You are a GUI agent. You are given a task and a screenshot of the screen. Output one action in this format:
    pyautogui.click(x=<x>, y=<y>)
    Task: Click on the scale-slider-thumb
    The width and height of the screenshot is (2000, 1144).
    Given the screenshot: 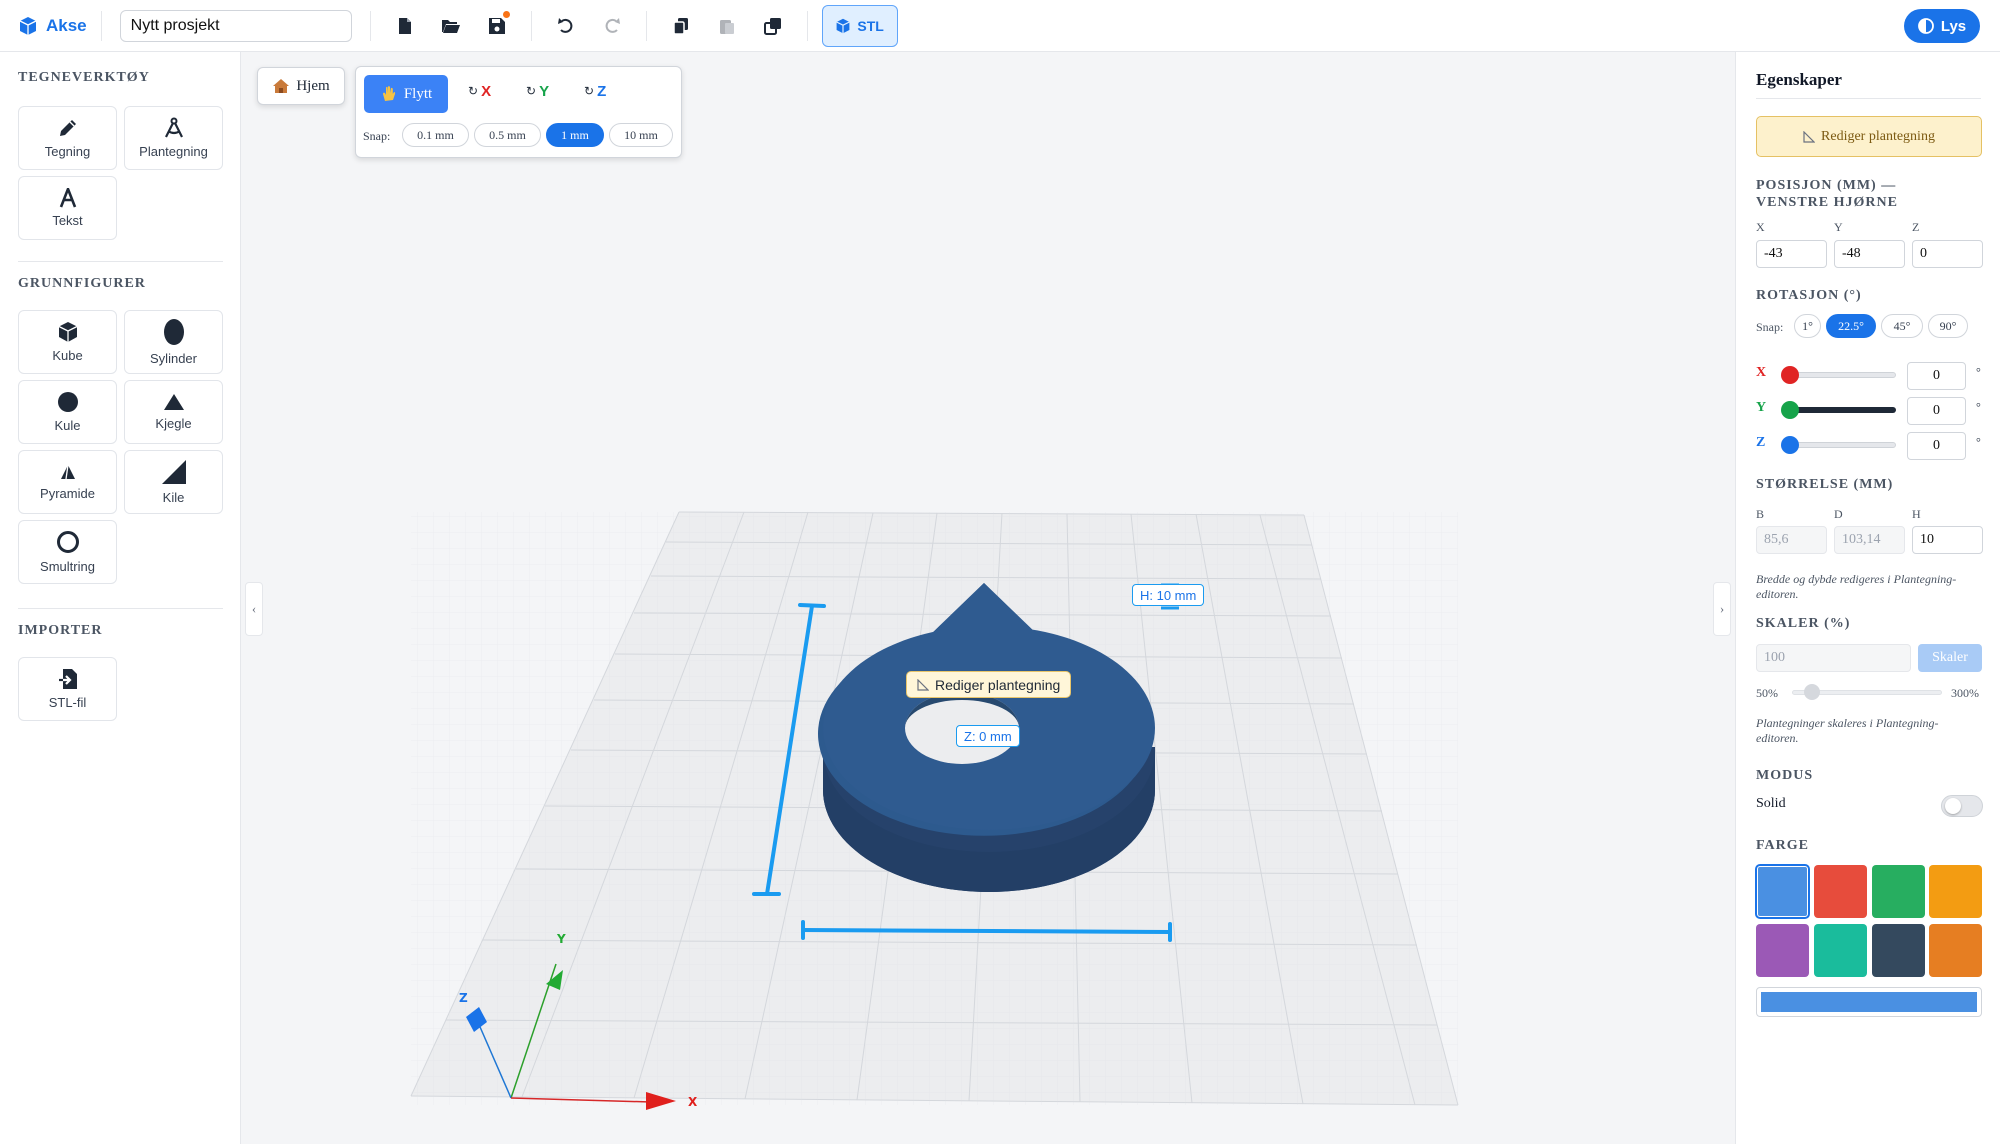 What is the action you would take?
    pyautogui.click(x=1812, y=692)
    